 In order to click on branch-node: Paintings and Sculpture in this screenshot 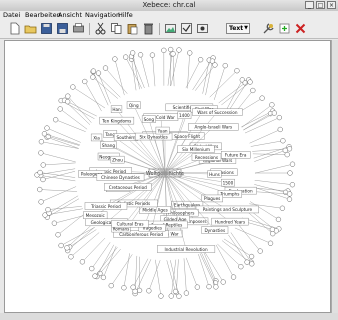, I will do `click(228, 209)`.